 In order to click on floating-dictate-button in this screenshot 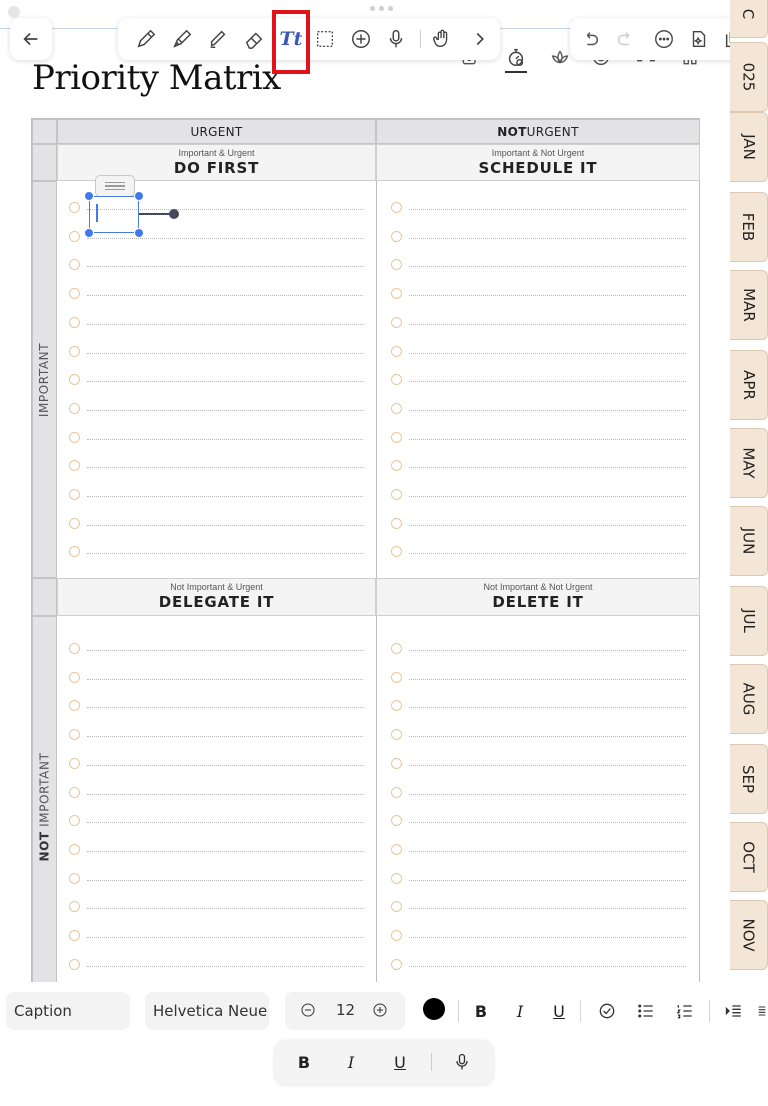, I will do `click(462, 1062)`.